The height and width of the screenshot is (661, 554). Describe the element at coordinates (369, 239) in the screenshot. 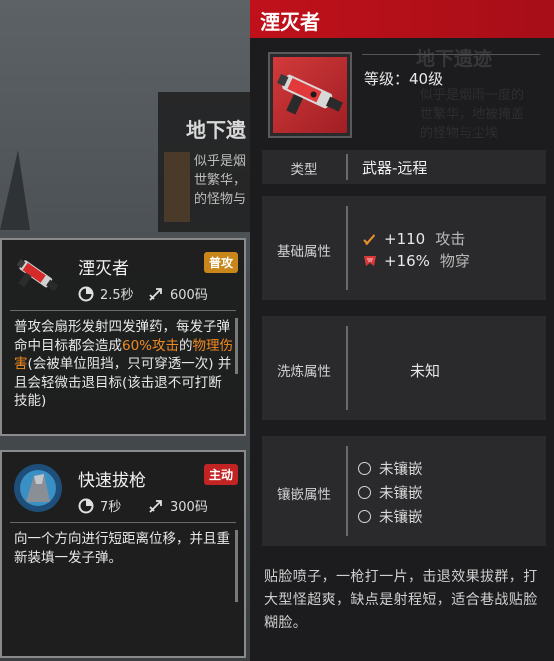

I see `attack-icon` at that location.